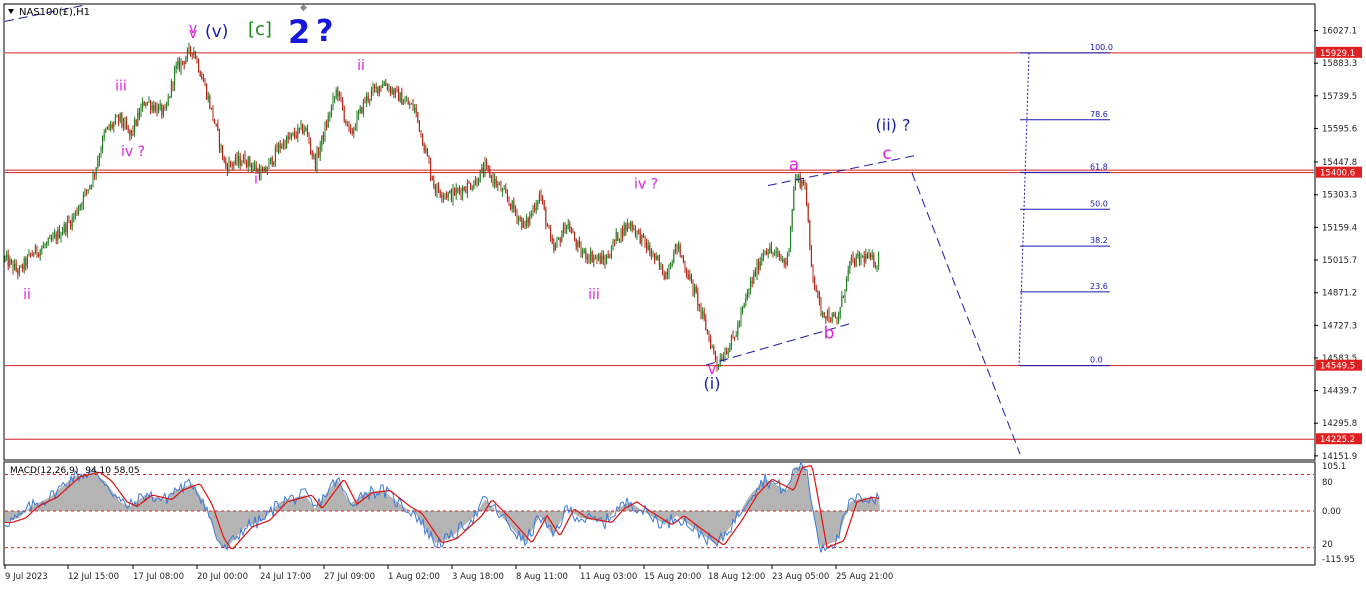  What do you see at coordinates (736, 577) in the screenshot?
I see `time-tick-label: 18 Aug 12:00` at bounding box center [736, 577].